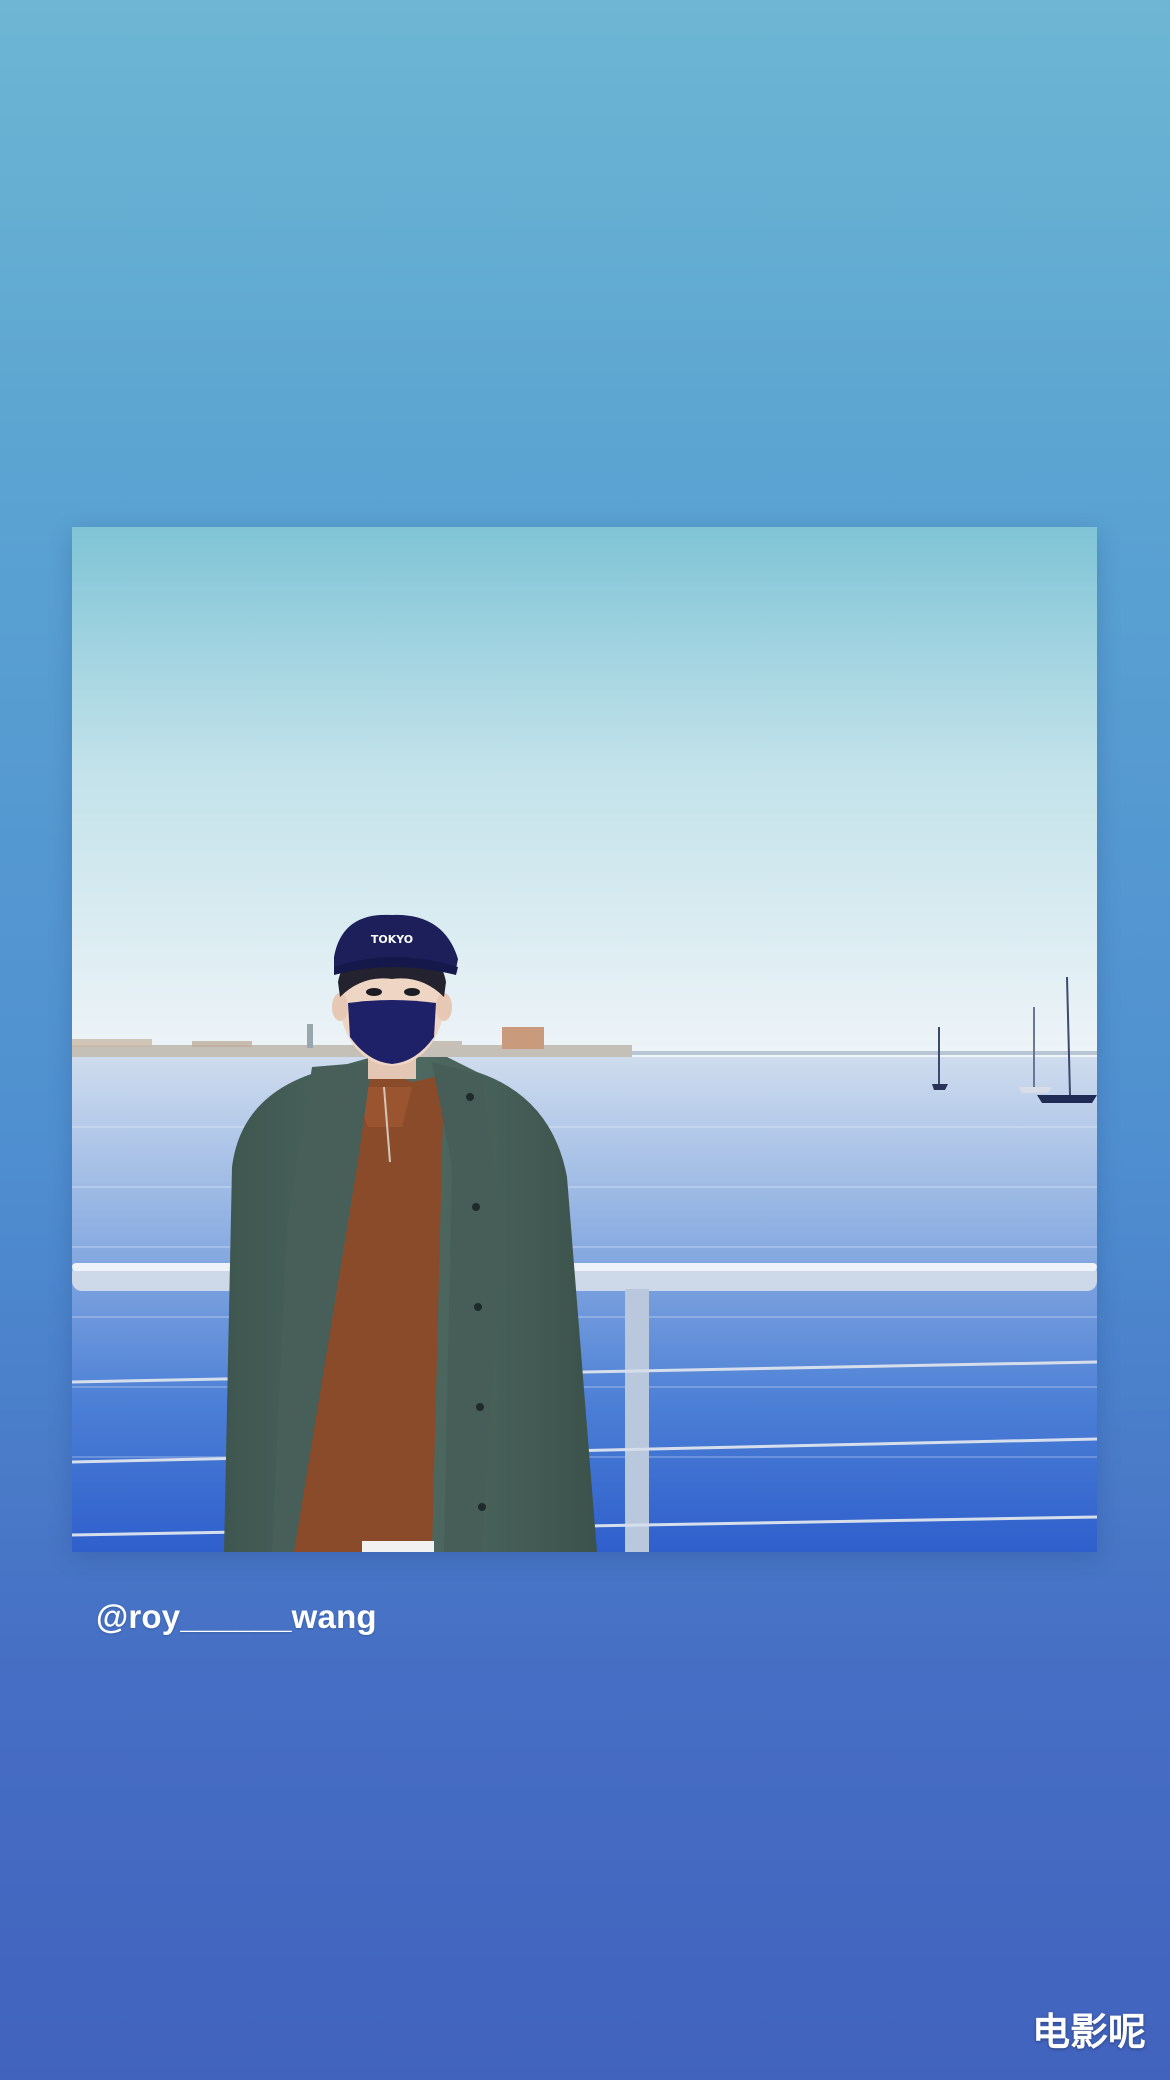  Describe the element at coordinates (392, 939) in the screenshot. I see `cap-logo-text: TOKYO` at that location.